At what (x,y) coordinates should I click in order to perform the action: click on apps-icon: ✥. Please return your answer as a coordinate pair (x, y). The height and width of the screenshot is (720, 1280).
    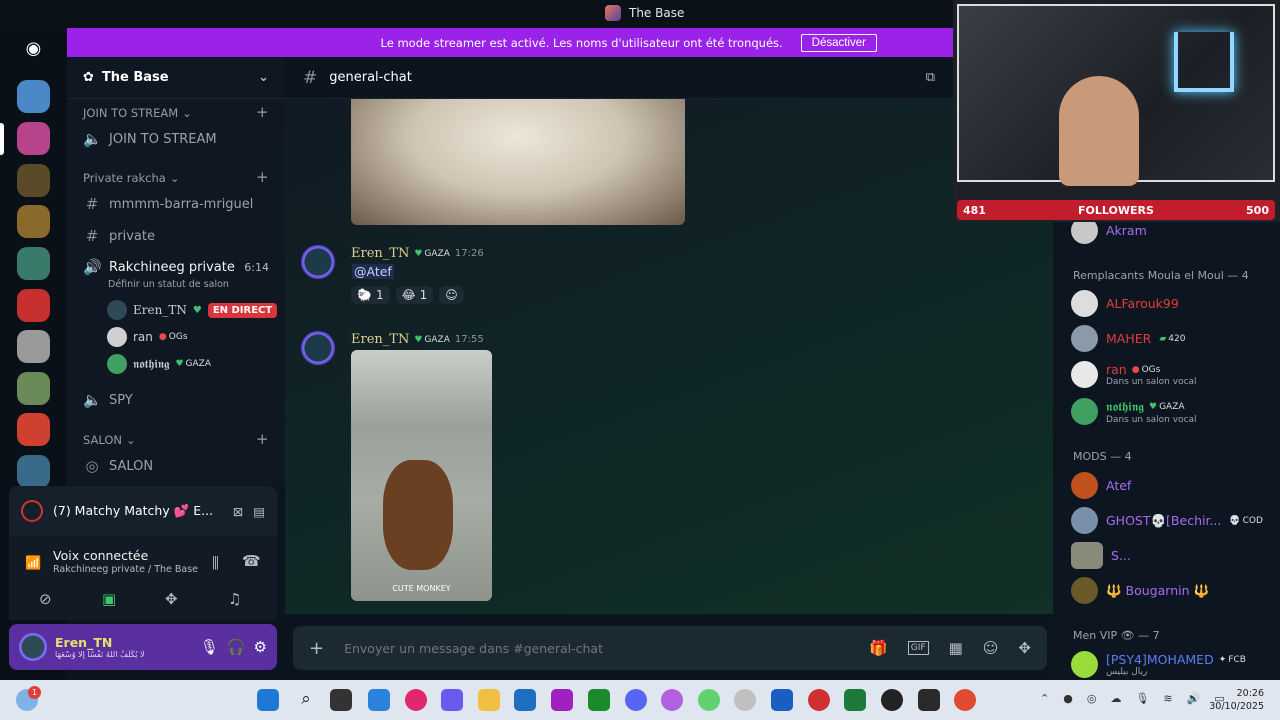
    Looking at the image, I should click on (1024, 648).